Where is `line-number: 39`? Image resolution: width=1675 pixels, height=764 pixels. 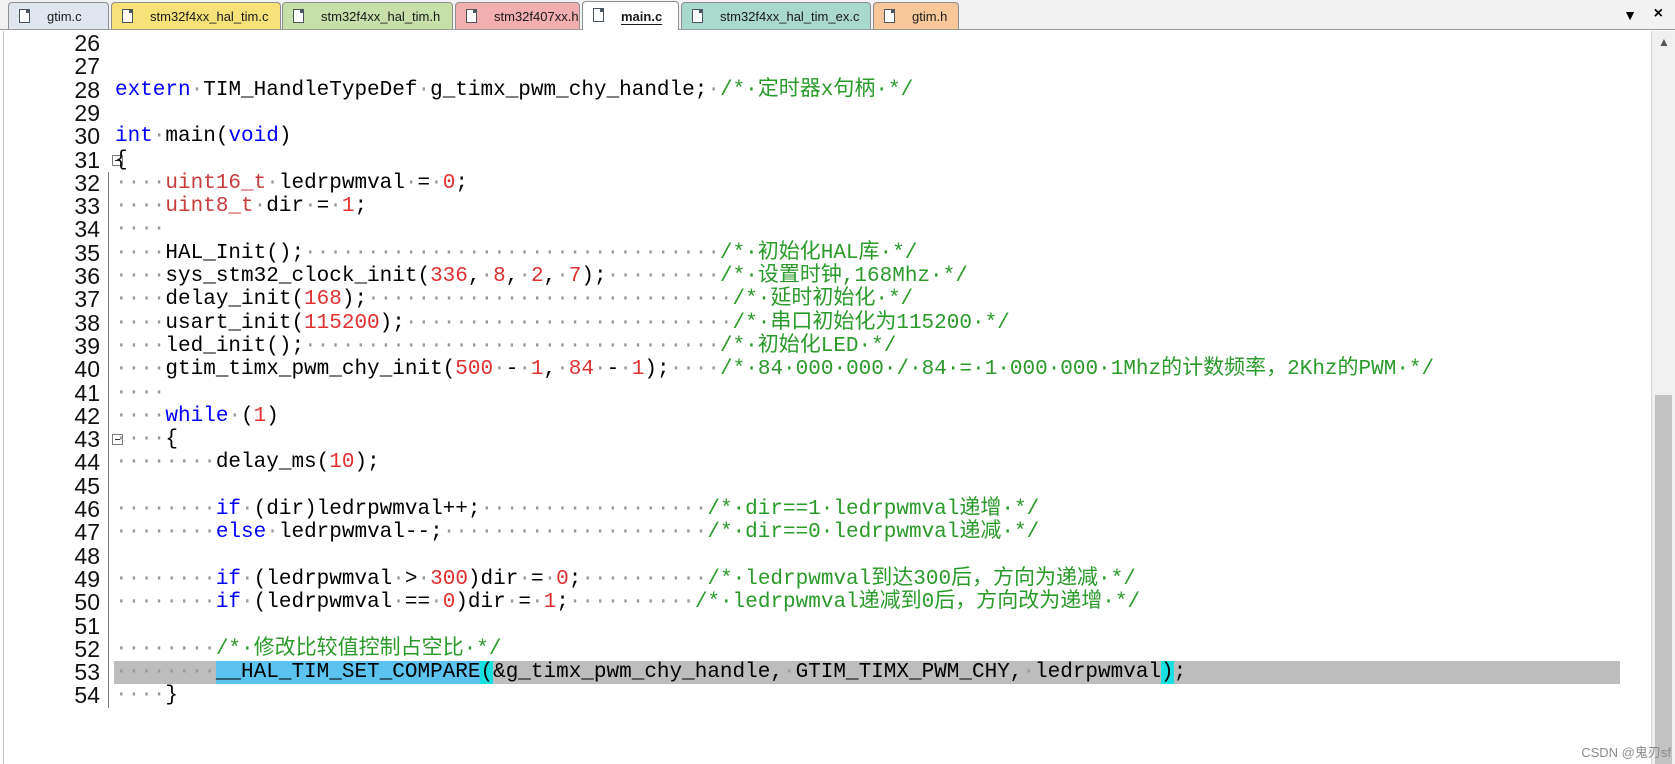
line-number: 39 is located at coordinates (87, 345).